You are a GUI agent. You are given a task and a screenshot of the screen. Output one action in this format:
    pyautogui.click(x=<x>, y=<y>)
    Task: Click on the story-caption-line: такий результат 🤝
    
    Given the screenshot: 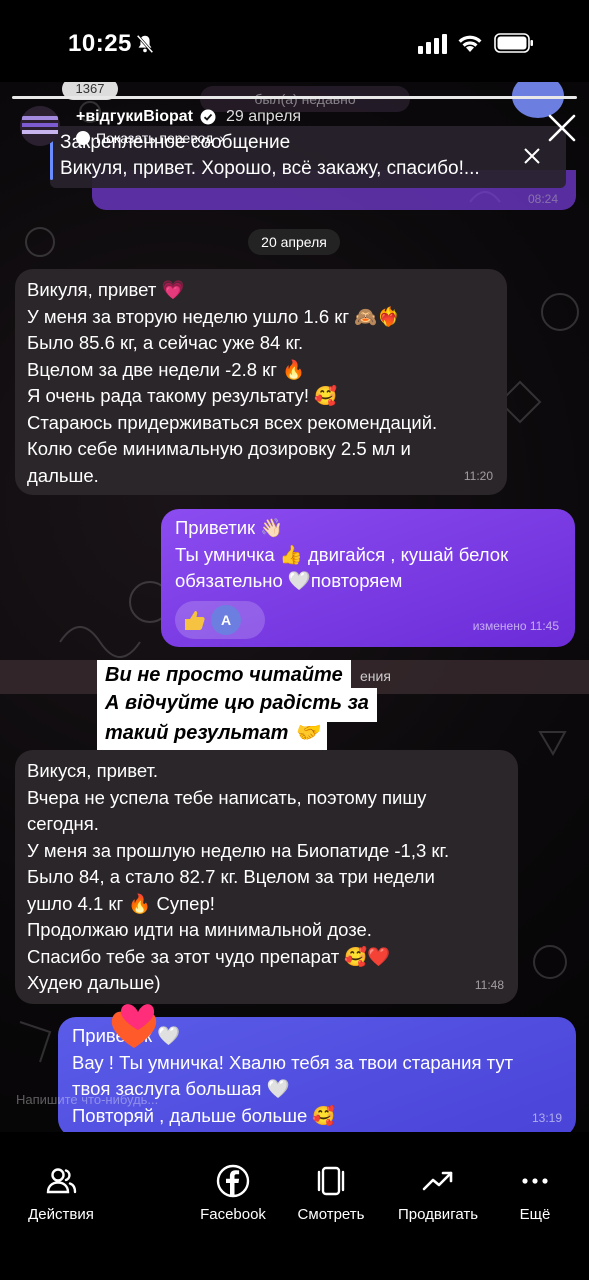 What is the action you would take?
    pyautogui.click(x=212, y=734)
    